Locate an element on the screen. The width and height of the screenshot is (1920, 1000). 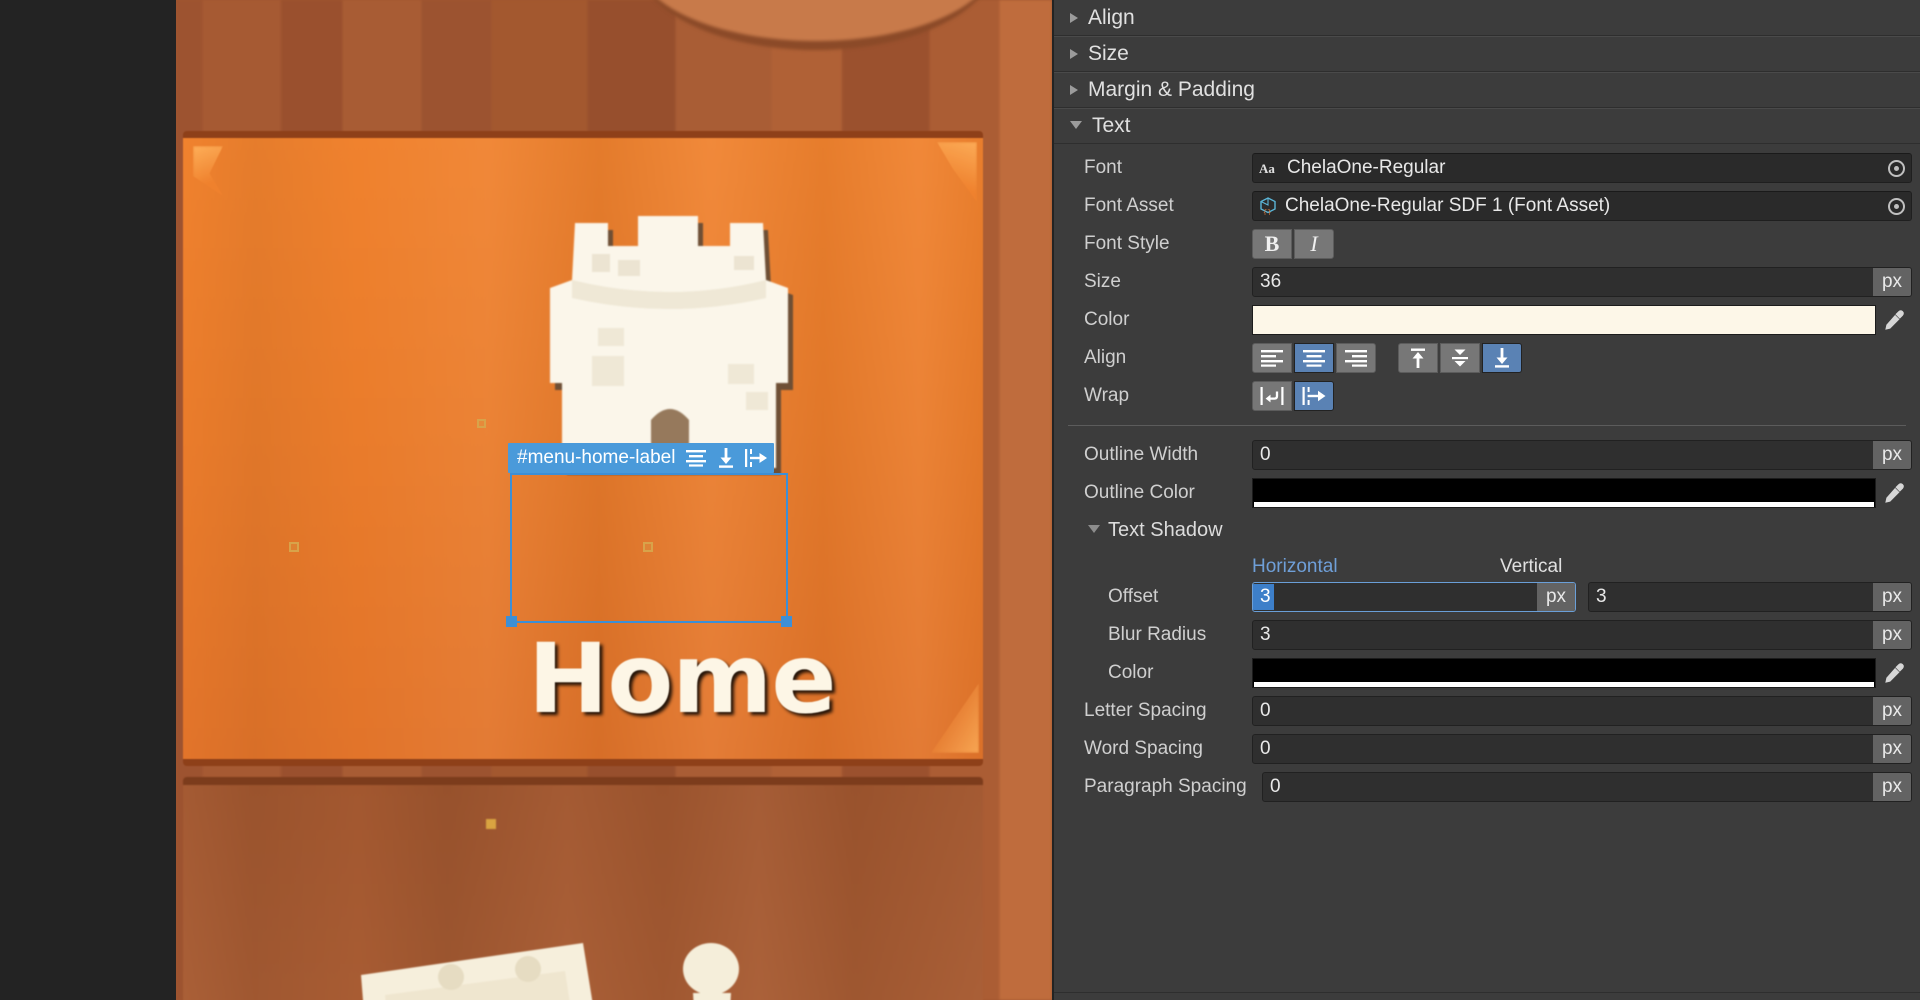
foldout-text: Text is located at coordinates (1487, 126).